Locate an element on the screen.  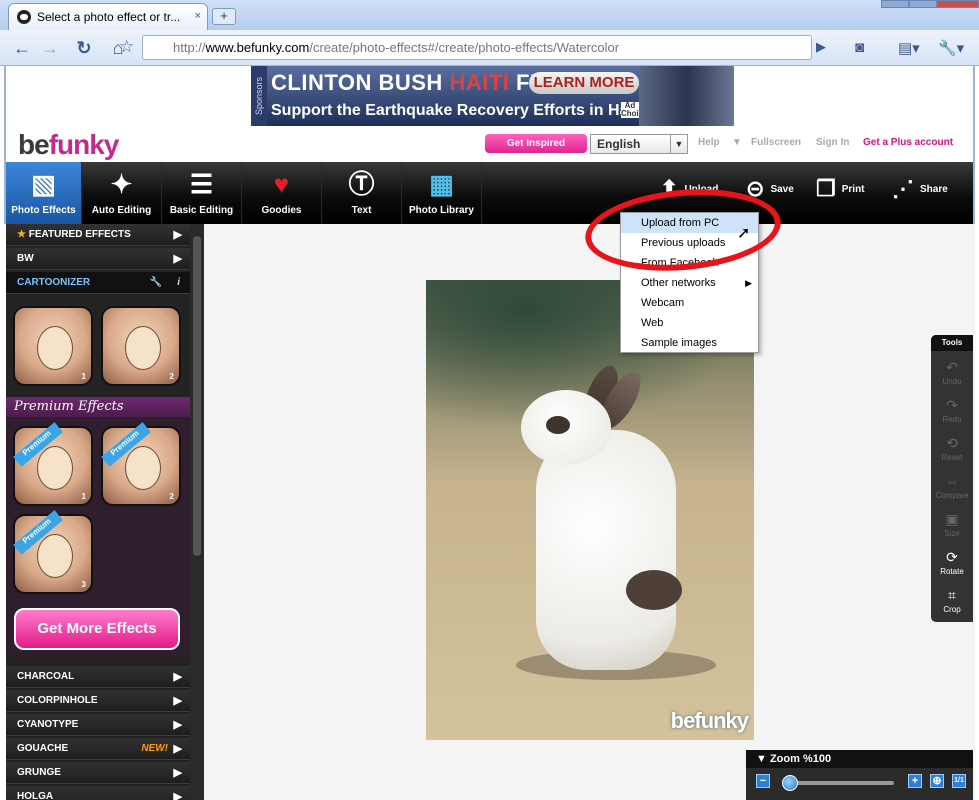
minimize-button is located at coordinates (895, 4).